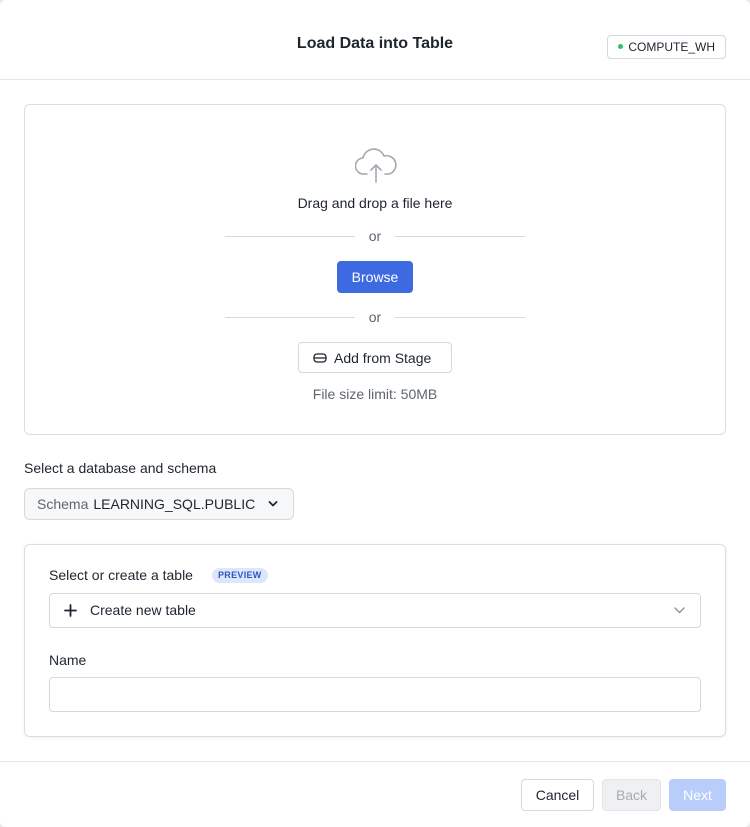  What do you see at coordinates (143, 610) in the screenshot?
I see `table-selector-value: Create new table` at bounding box center [143, 610].